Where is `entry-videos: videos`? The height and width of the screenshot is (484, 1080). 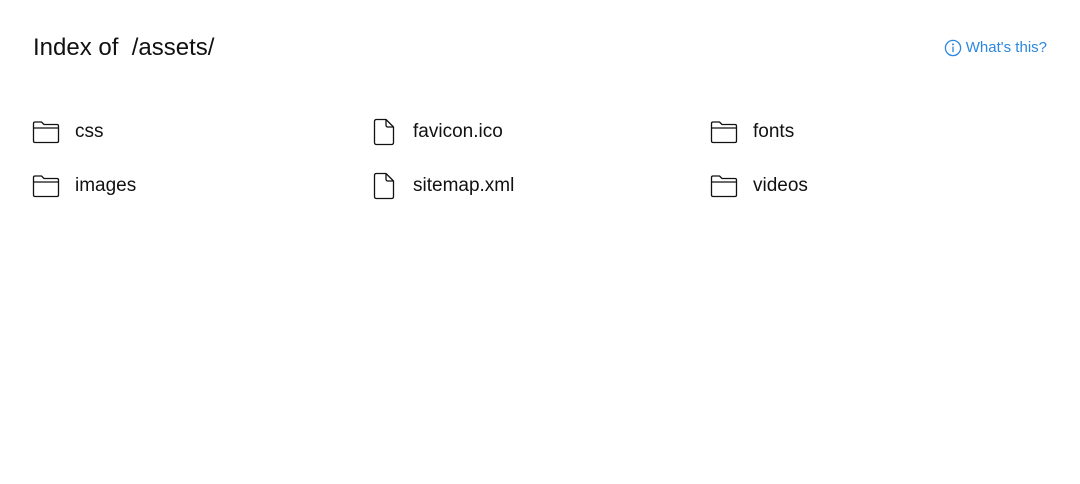
entry-videos: videos is located at coordinates (879, 186).